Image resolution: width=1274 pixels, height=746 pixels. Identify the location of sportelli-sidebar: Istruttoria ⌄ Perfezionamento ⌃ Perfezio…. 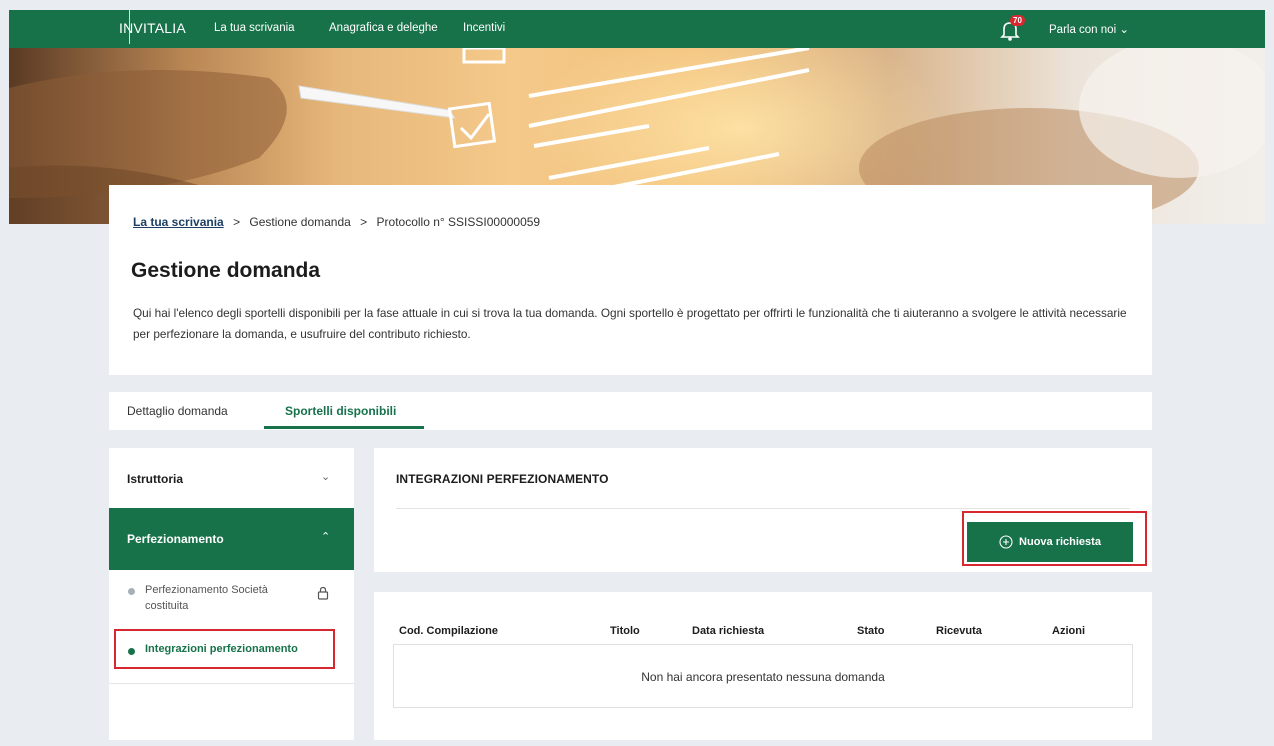
(231, 594).